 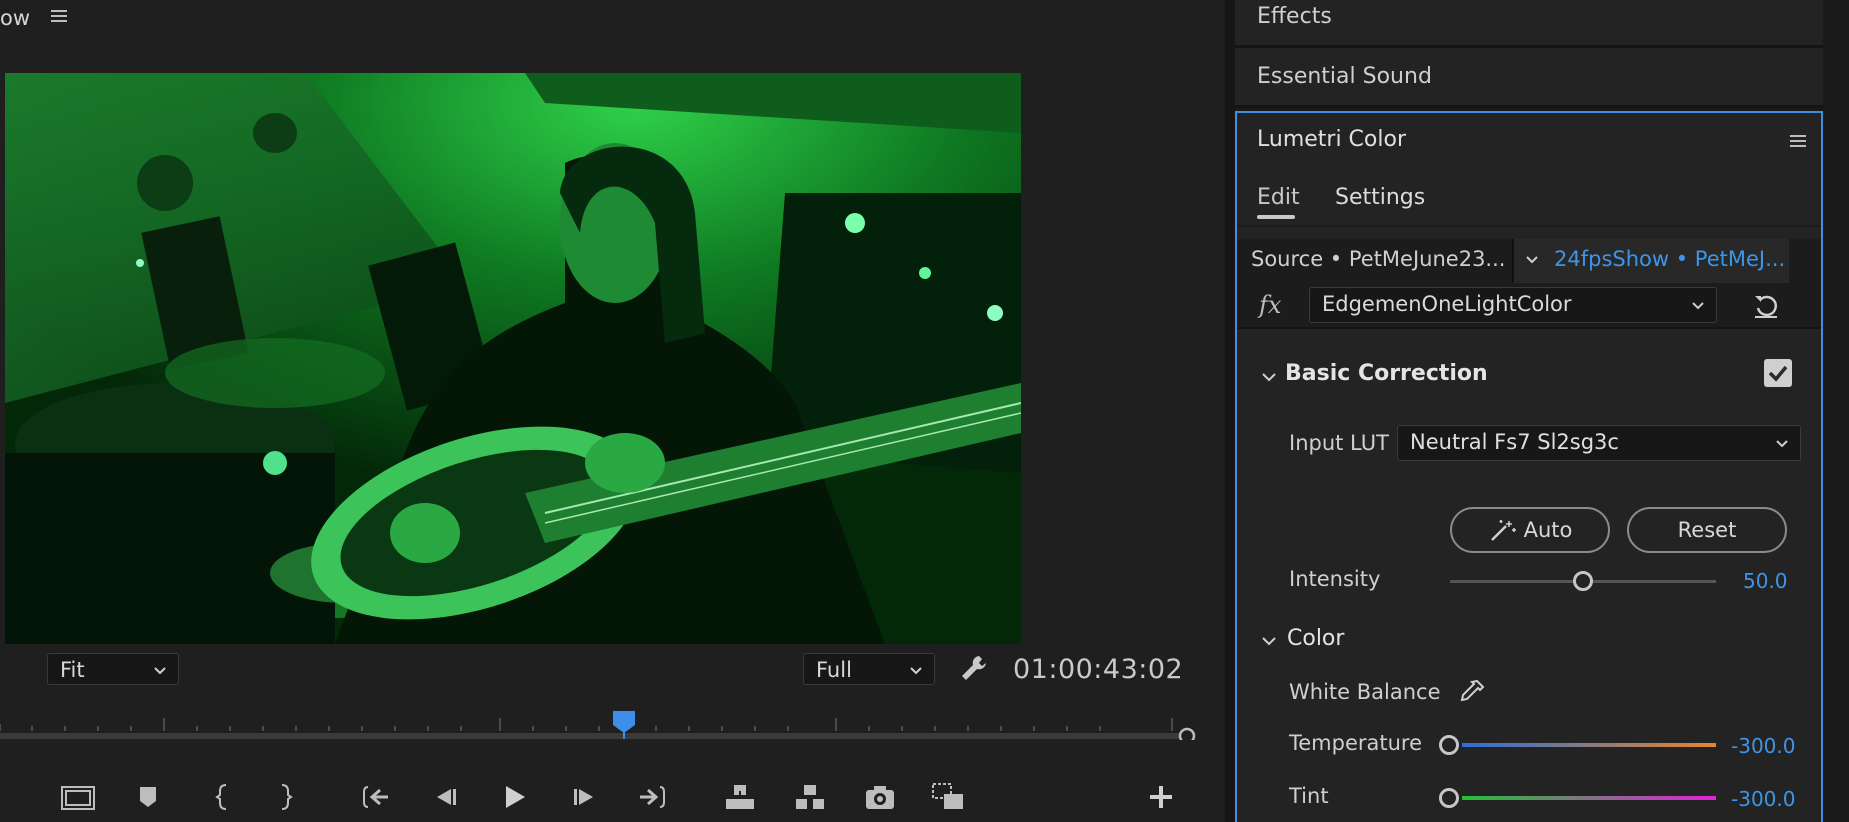 I want to click on essential-sound-panel-header: Essential Sound, so click(x=1529, y=78).